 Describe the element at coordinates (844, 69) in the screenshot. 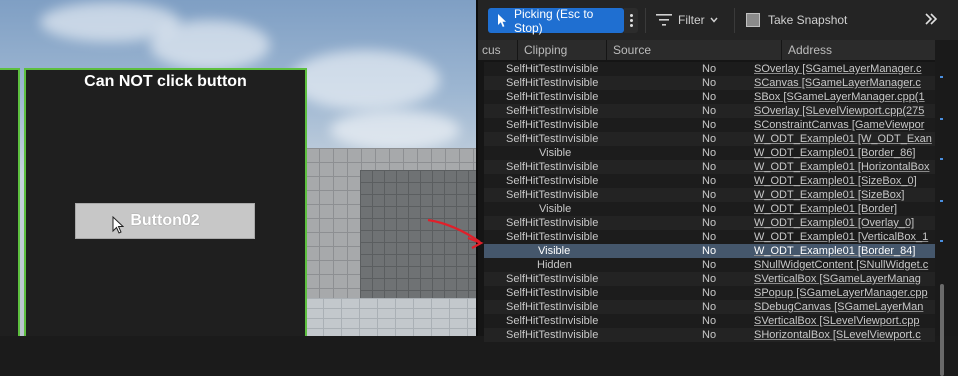

I see `row-address-link: SOverlay [SGameLayerManager.c` at that location.